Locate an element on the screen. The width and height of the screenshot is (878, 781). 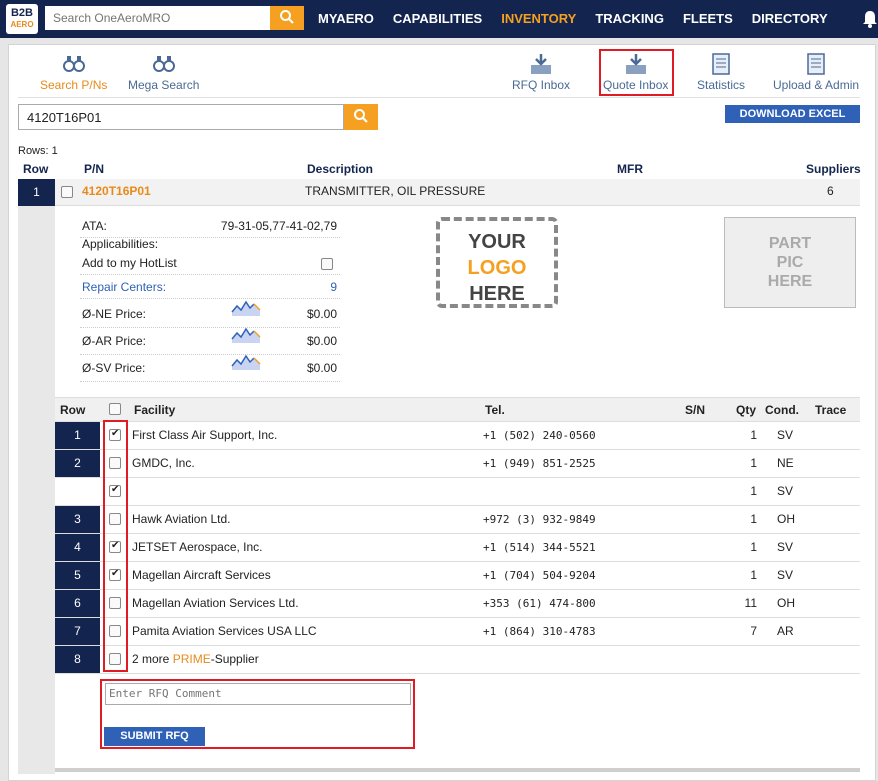
supplier-row: 1 SV is located at coordinates (457, 492).